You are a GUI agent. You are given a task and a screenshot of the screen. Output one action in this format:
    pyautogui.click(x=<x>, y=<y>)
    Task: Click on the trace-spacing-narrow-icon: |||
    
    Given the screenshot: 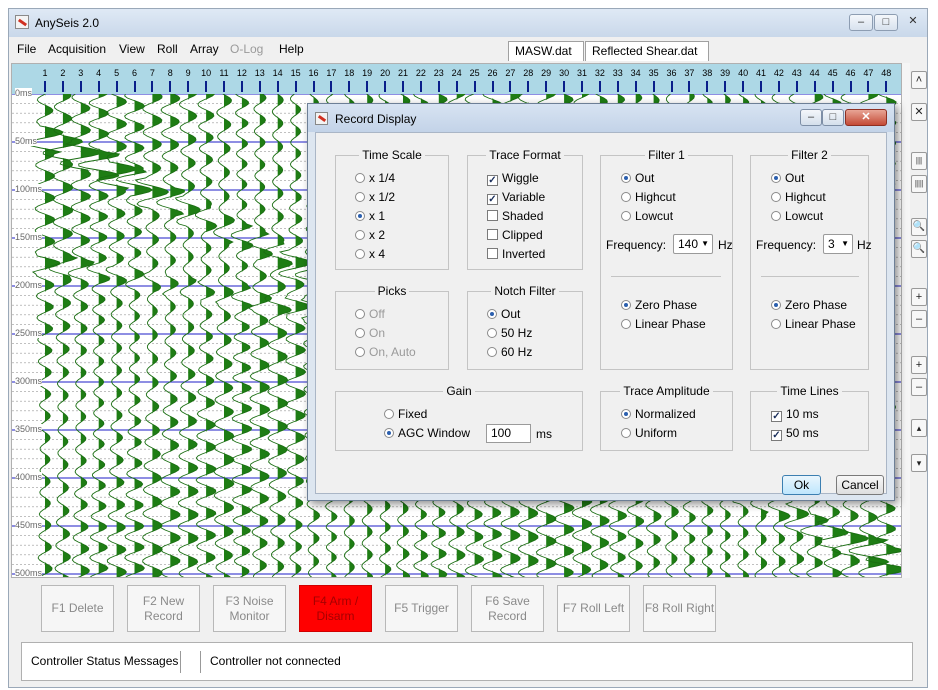 What is the action you would take?
    pyautogui.click(x=919, y=161)
    